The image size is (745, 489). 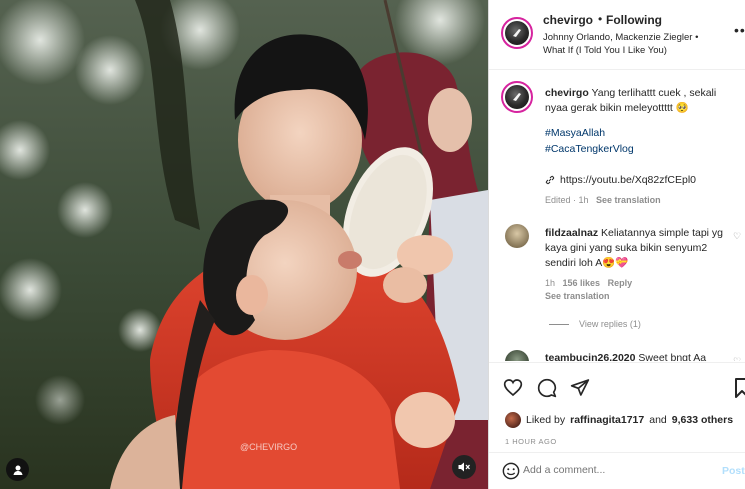 What do you see at coordinates (567, 200) in the screenshot?
I see `caption-time: Edited · 1h` at bounding box center [567, 200].